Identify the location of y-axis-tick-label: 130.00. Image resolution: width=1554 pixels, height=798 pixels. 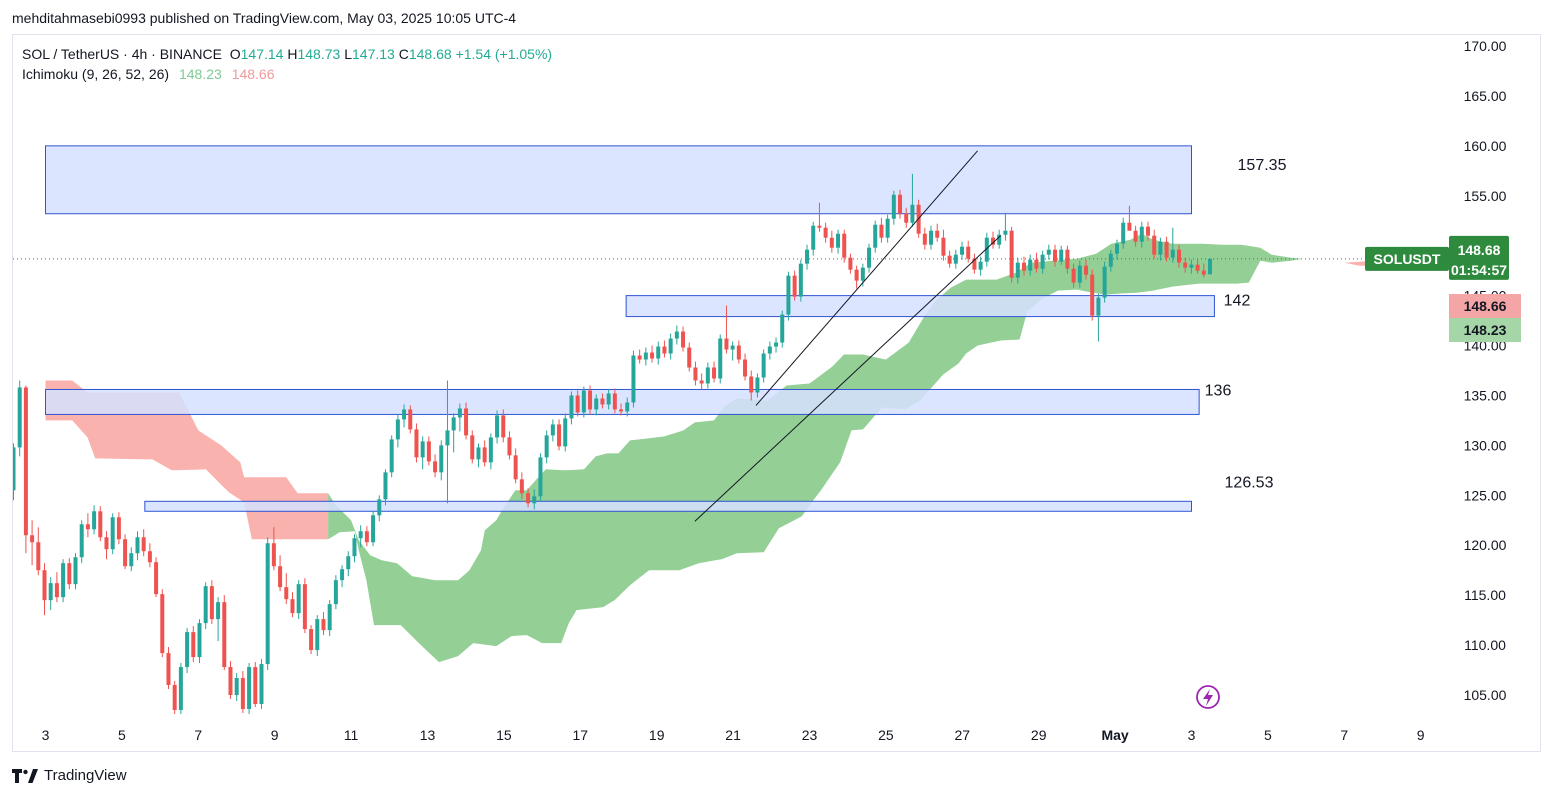
(1485, 445).